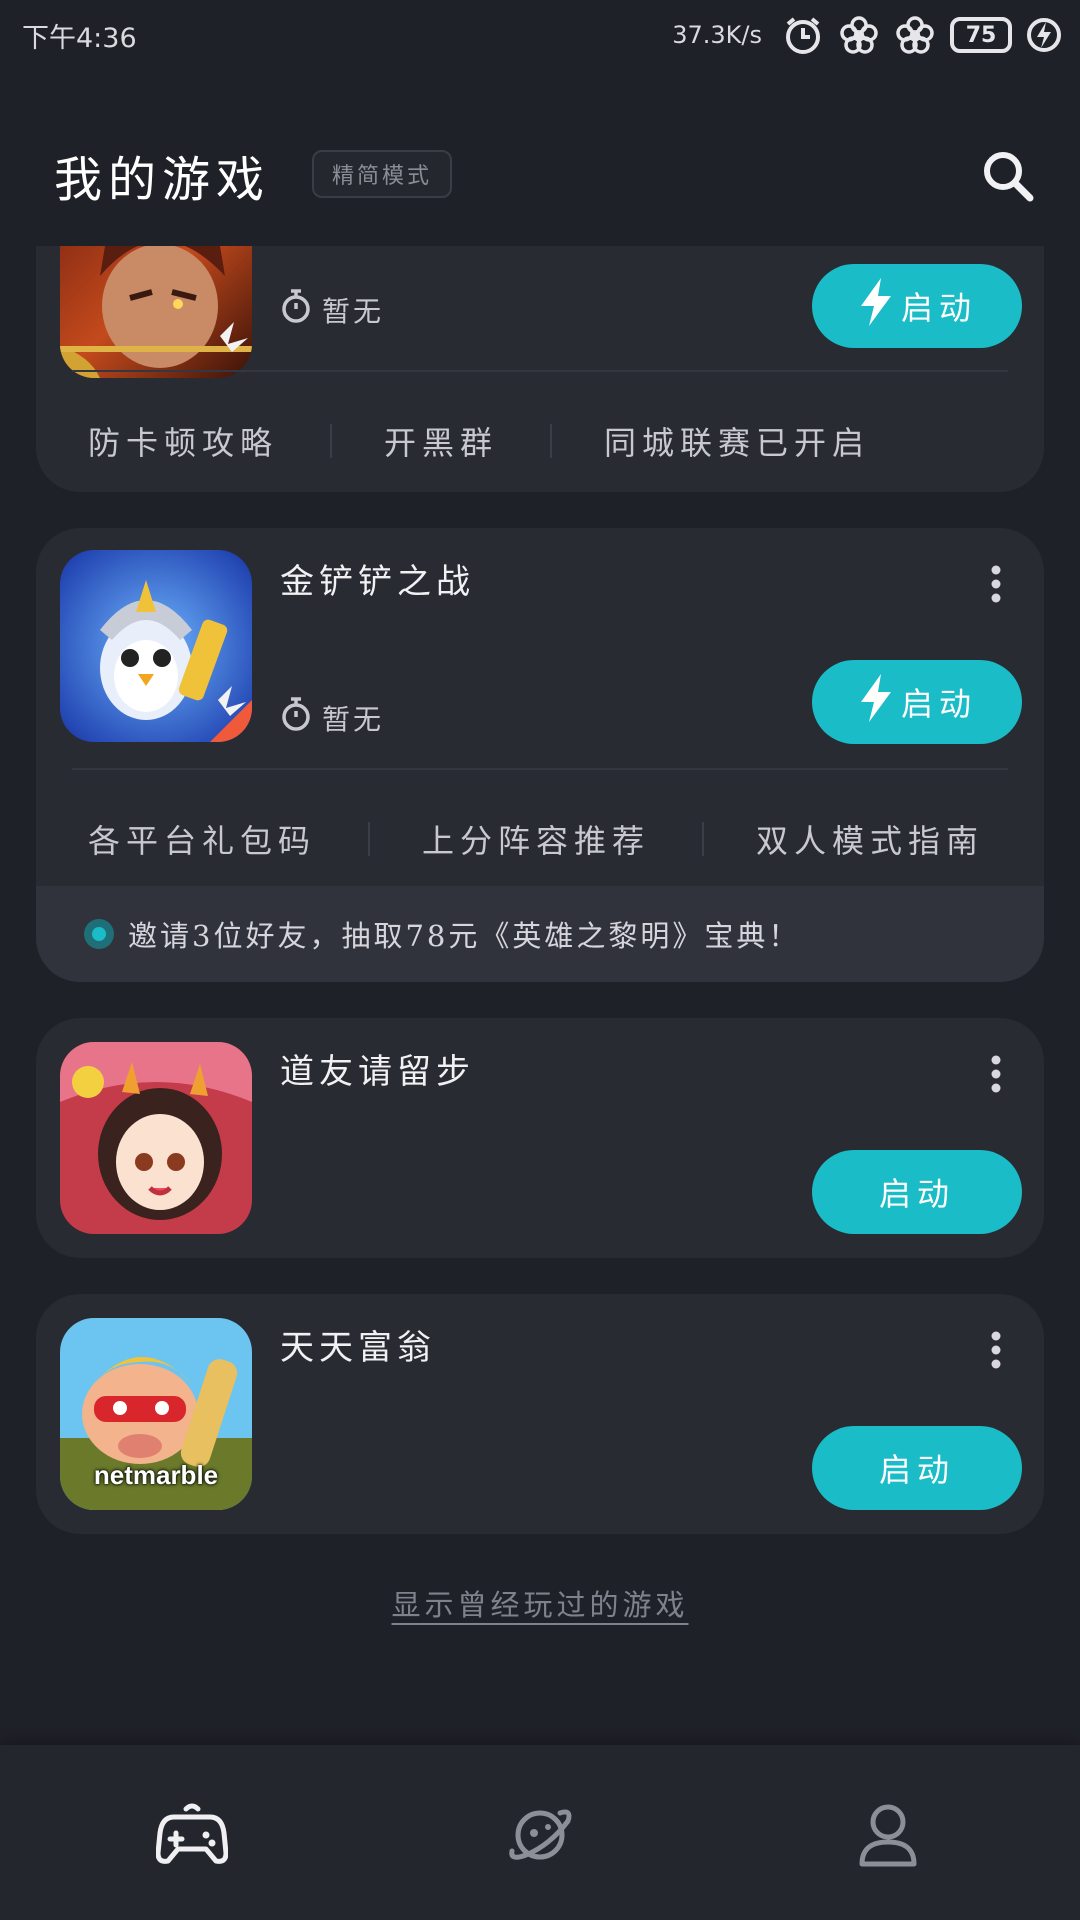  What do you see at coordinates (464, 936) in the screenshot?
I see `invite-text: 邀请3位好友，抽取78元《英雄之黎明》宝典！` at bounding box center [464, 936].